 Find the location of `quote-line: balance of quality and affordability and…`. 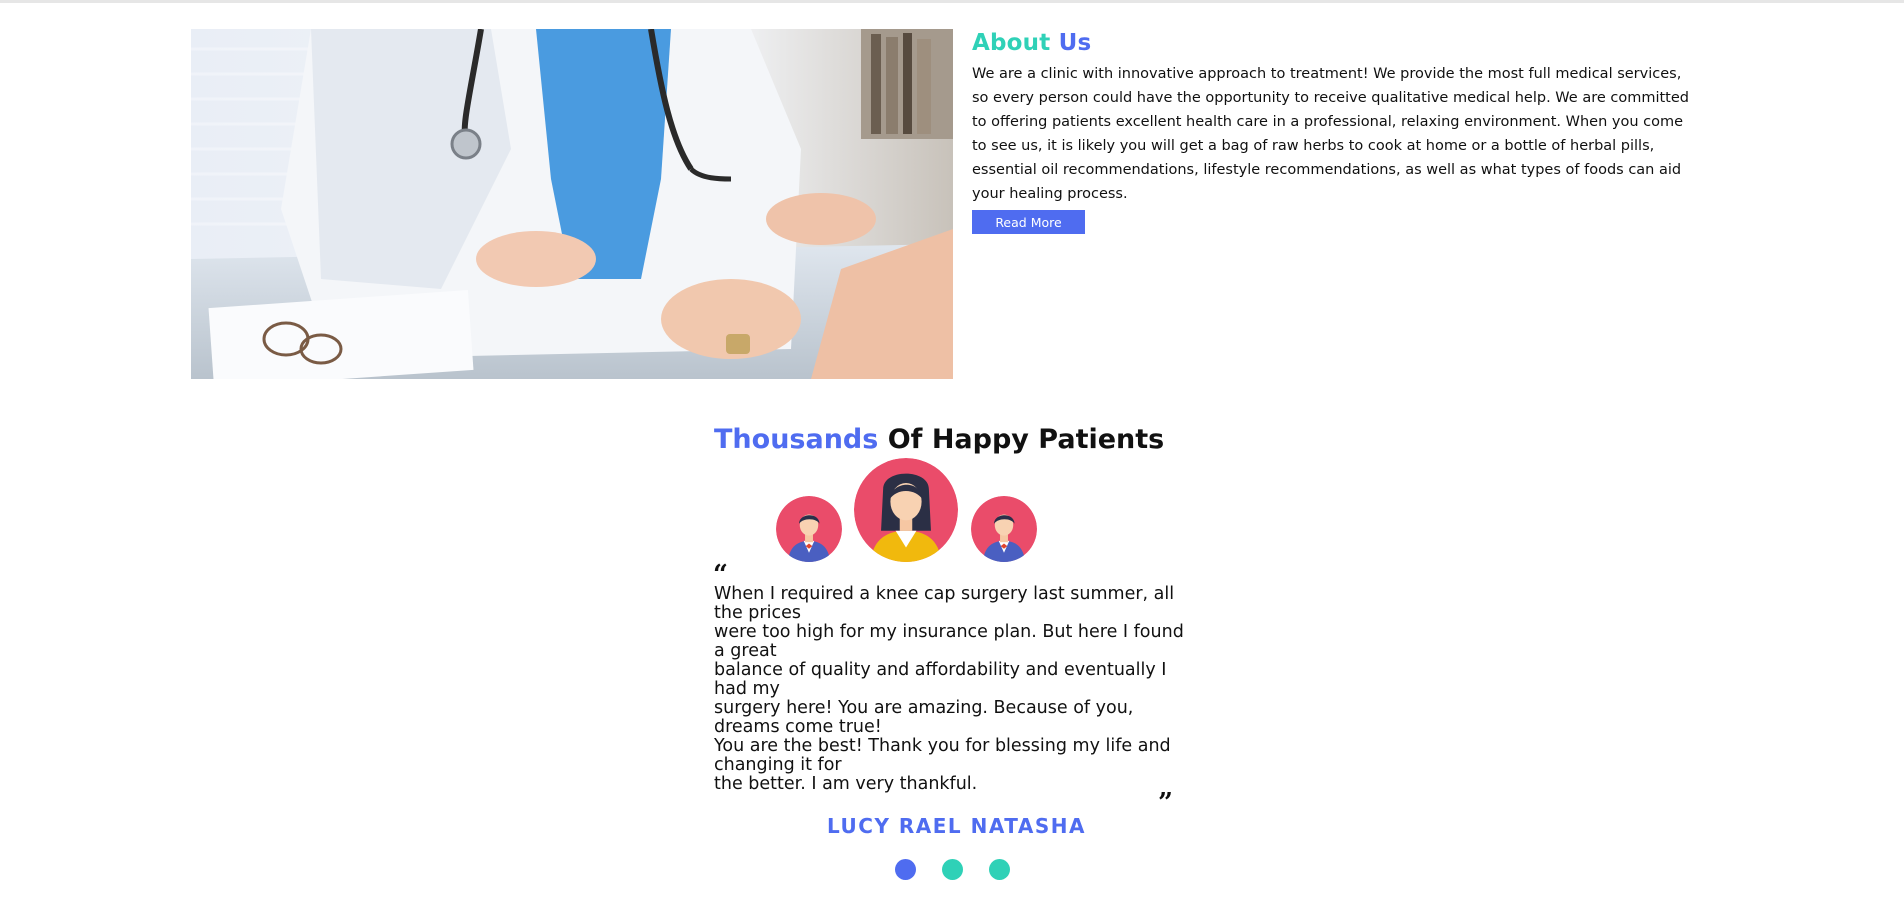

quote-line: balance of quality and affordability and… is located at coordinates (940, 679).